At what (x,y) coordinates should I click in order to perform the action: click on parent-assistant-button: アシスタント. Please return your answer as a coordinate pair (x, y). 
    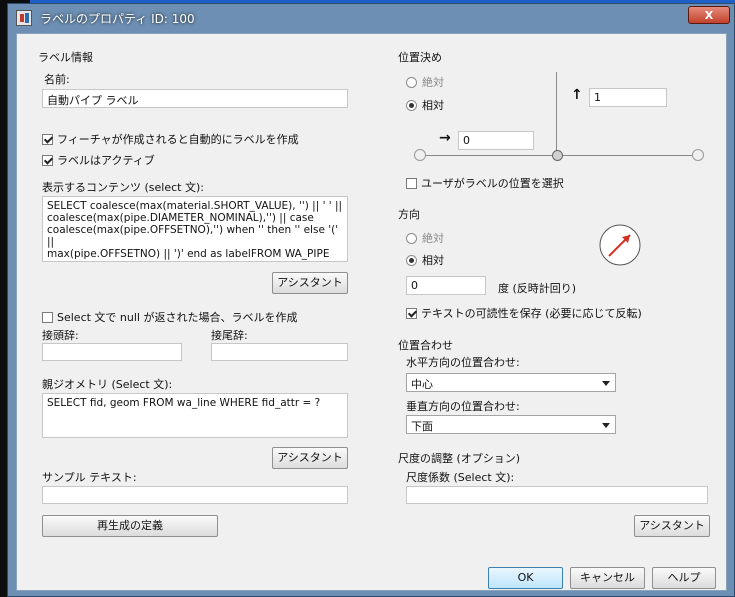
    Looking at the image, I should click on (310, 458).